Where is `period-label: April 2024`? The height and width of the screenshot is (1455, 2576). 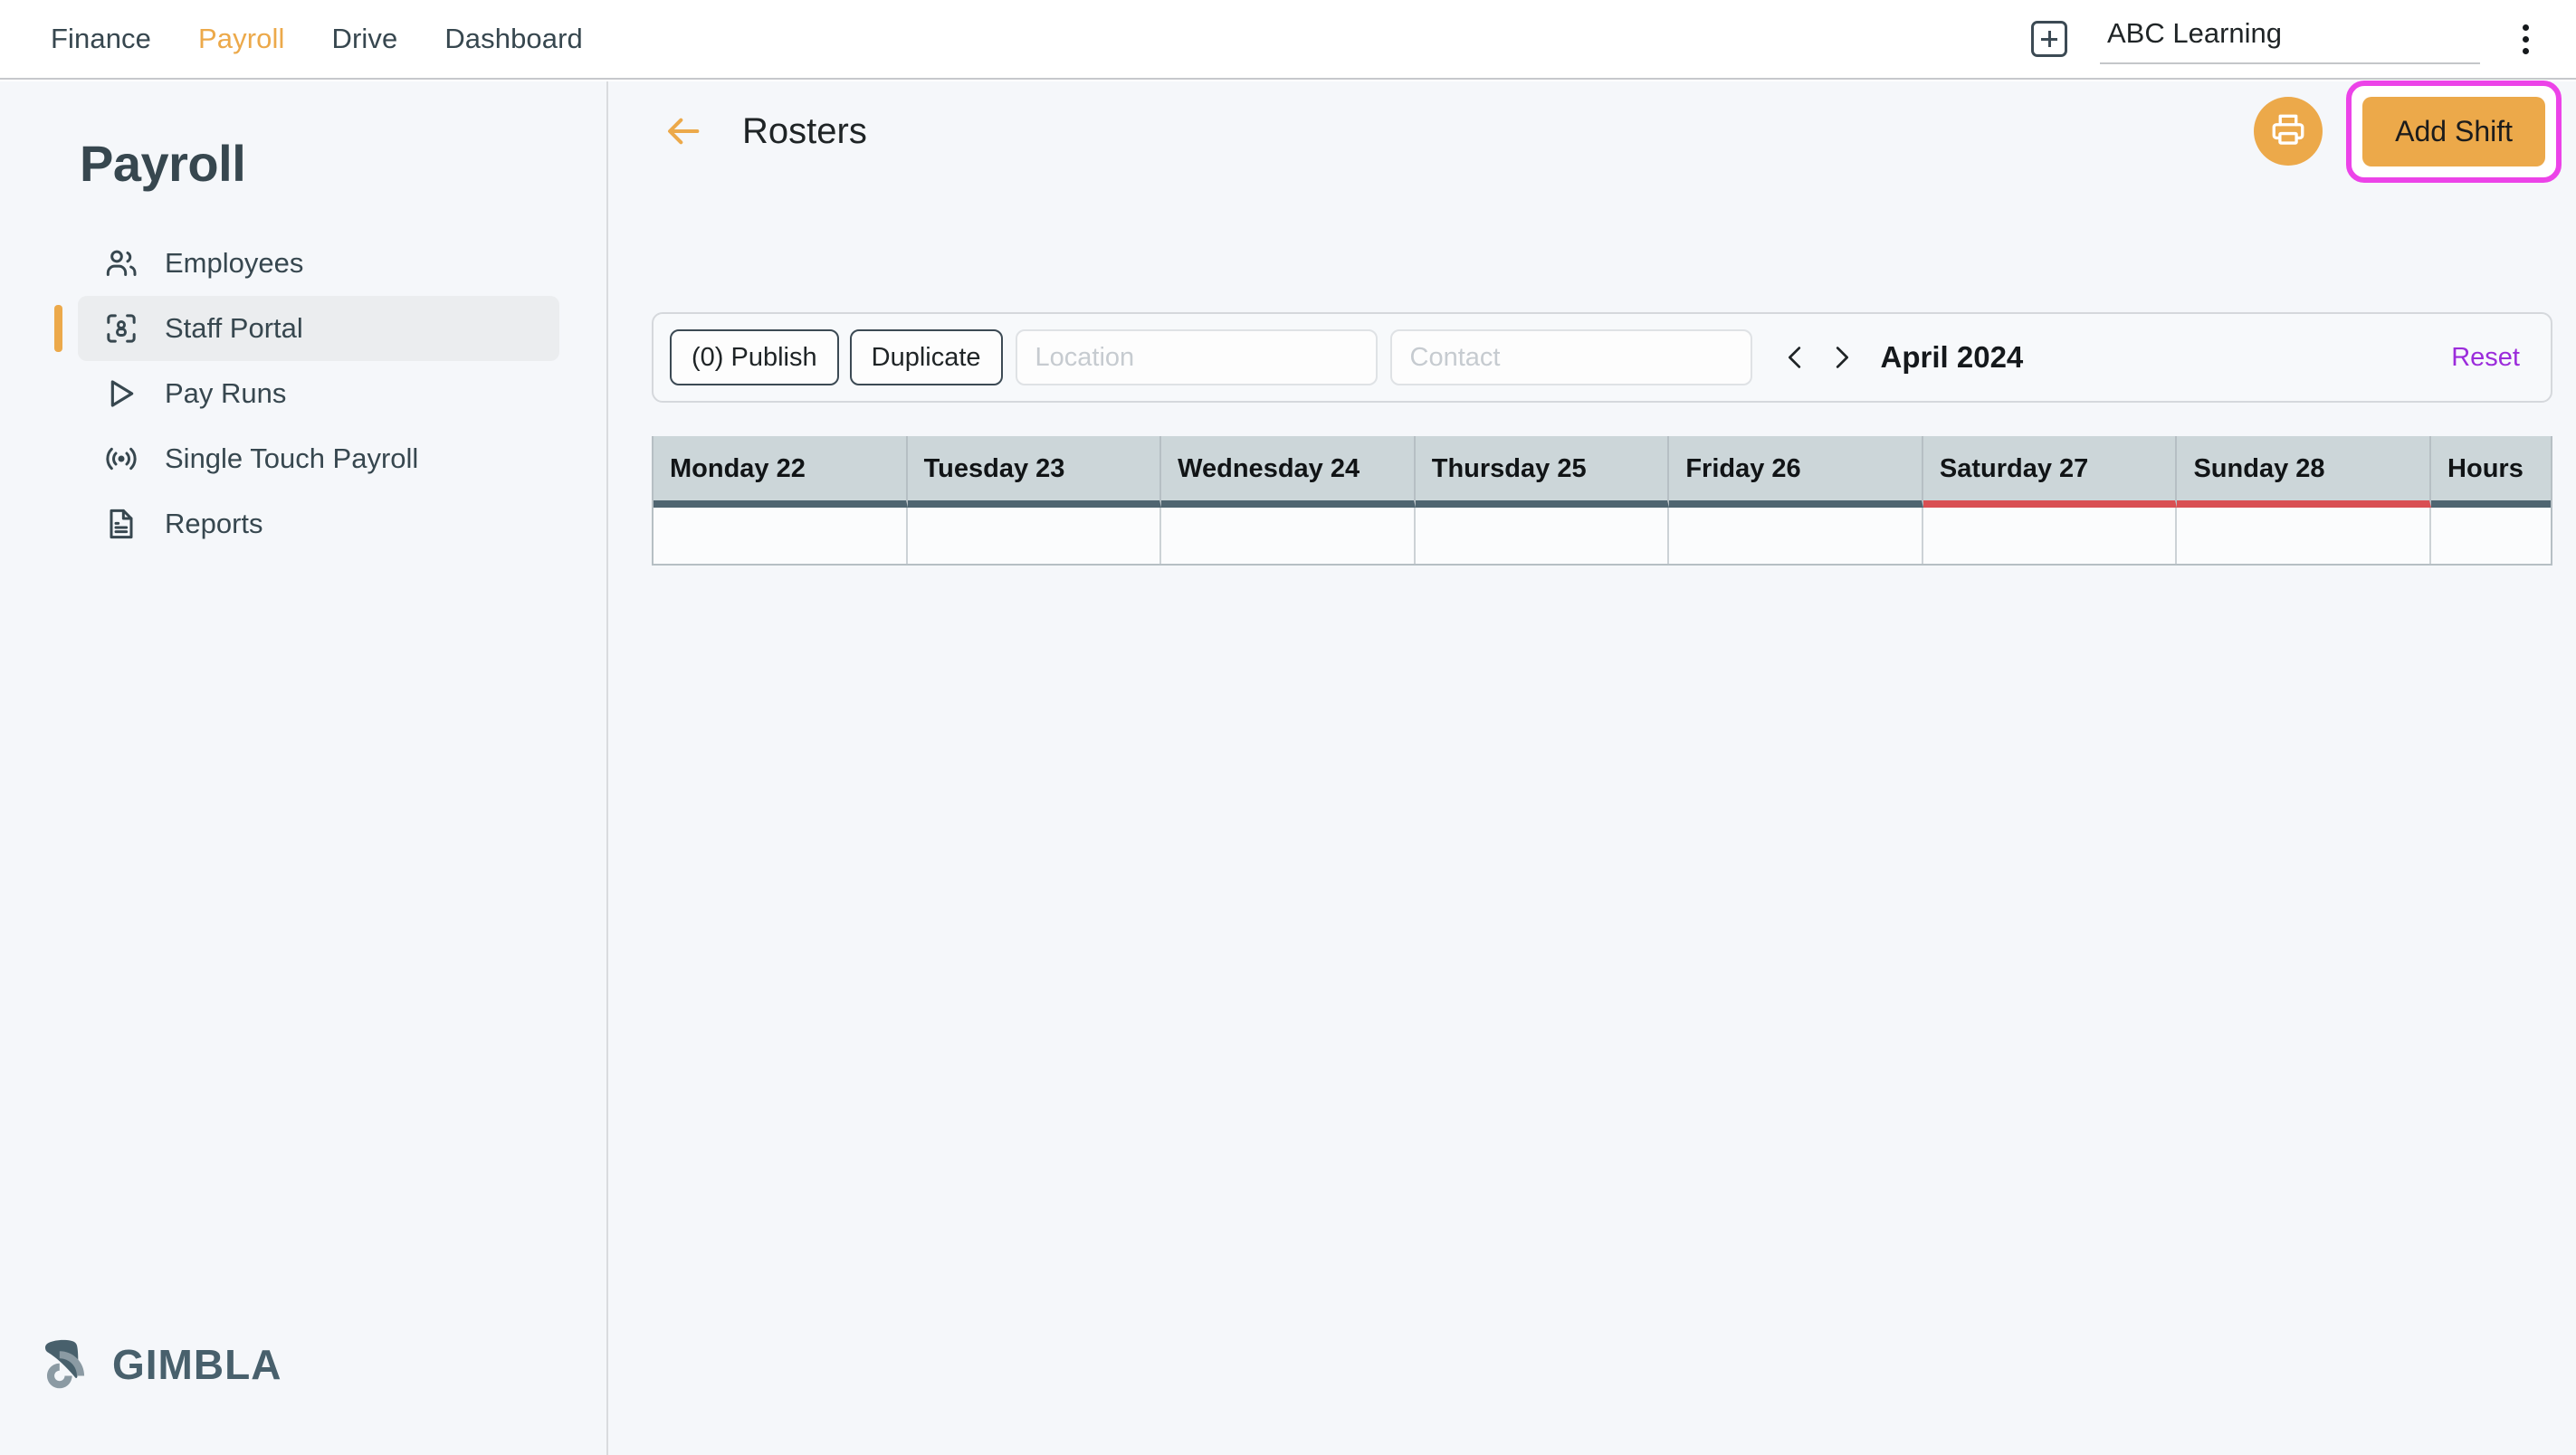
period-label: April 2024 is located at coordinates (1952, 357).